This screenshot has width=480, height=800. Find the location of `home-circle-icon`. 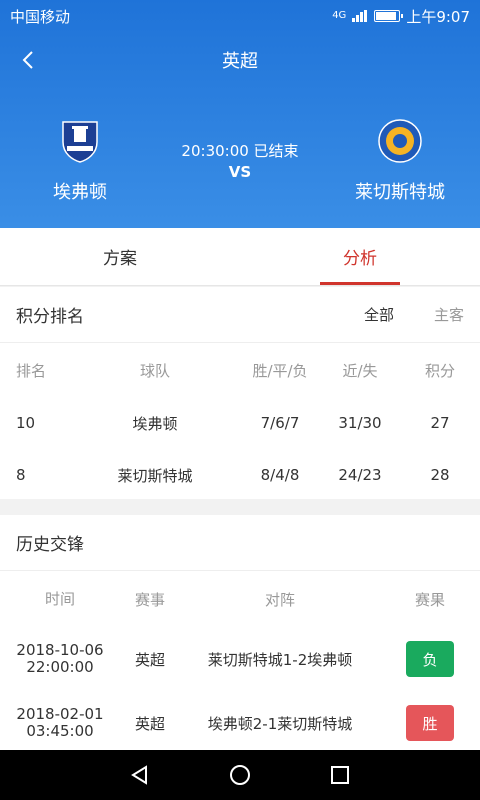

home-circle-icon is located at coordinates (240, 775).